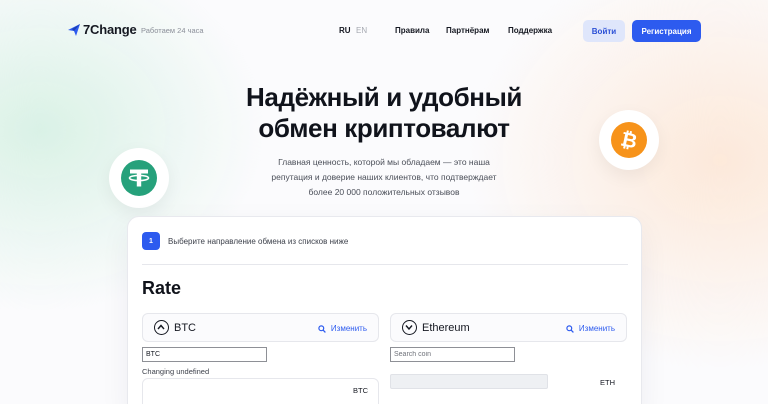 This screenshot has height=404, width=768. I want to click on to-change-link: Изменить, so click(590, 328).